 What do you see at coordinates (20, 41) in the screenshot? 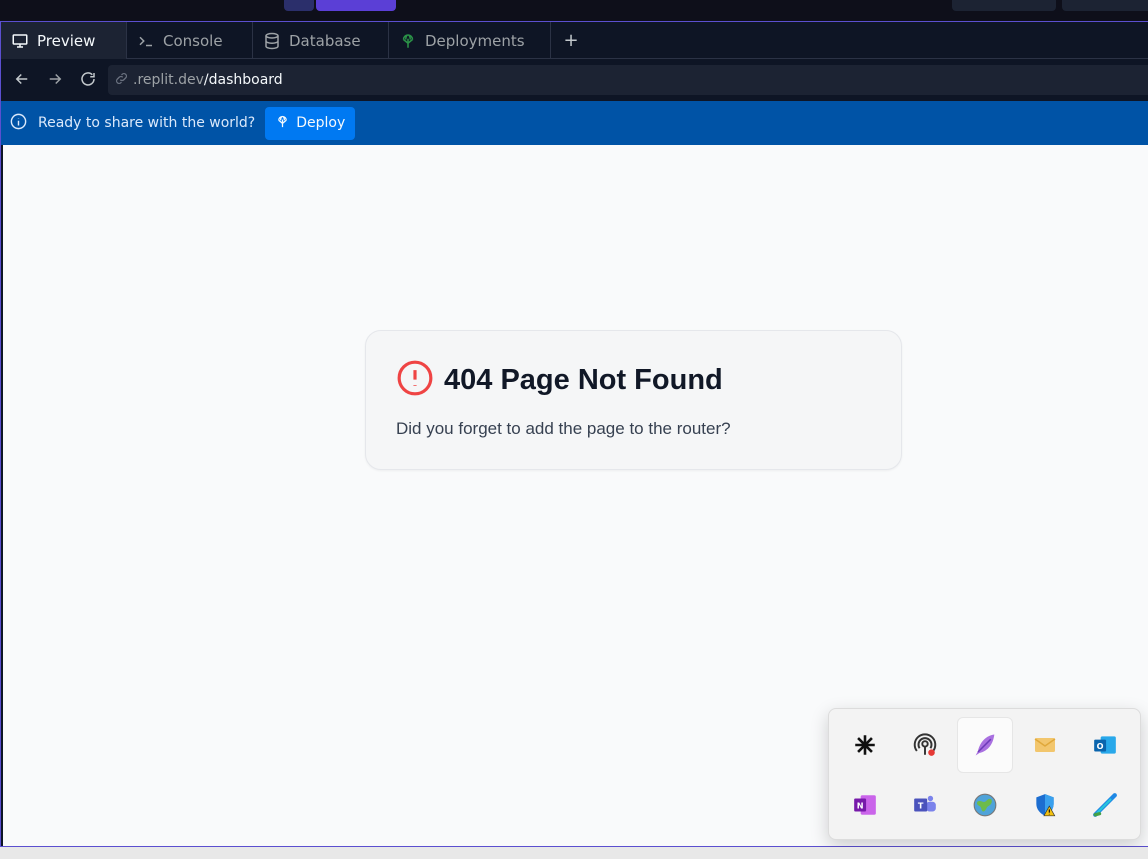
I see `monitor-icon` at bounding box center [20, 41].